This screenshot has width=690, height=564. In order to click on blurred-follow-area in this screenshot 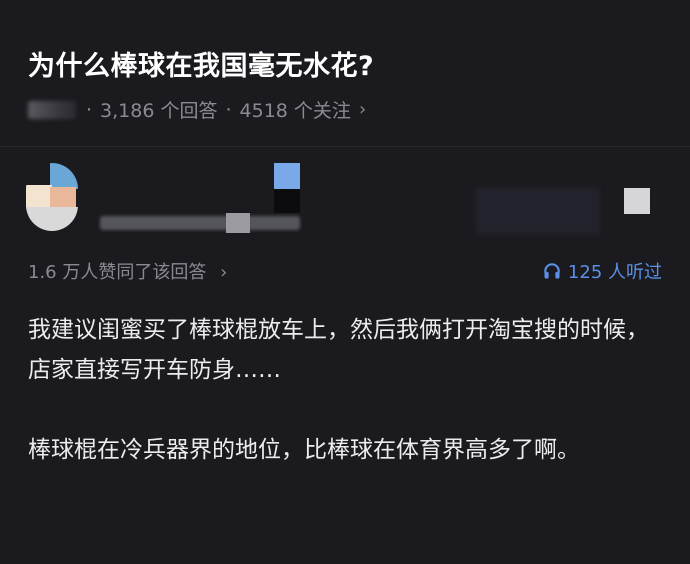, I will do `click(538, 211)`.